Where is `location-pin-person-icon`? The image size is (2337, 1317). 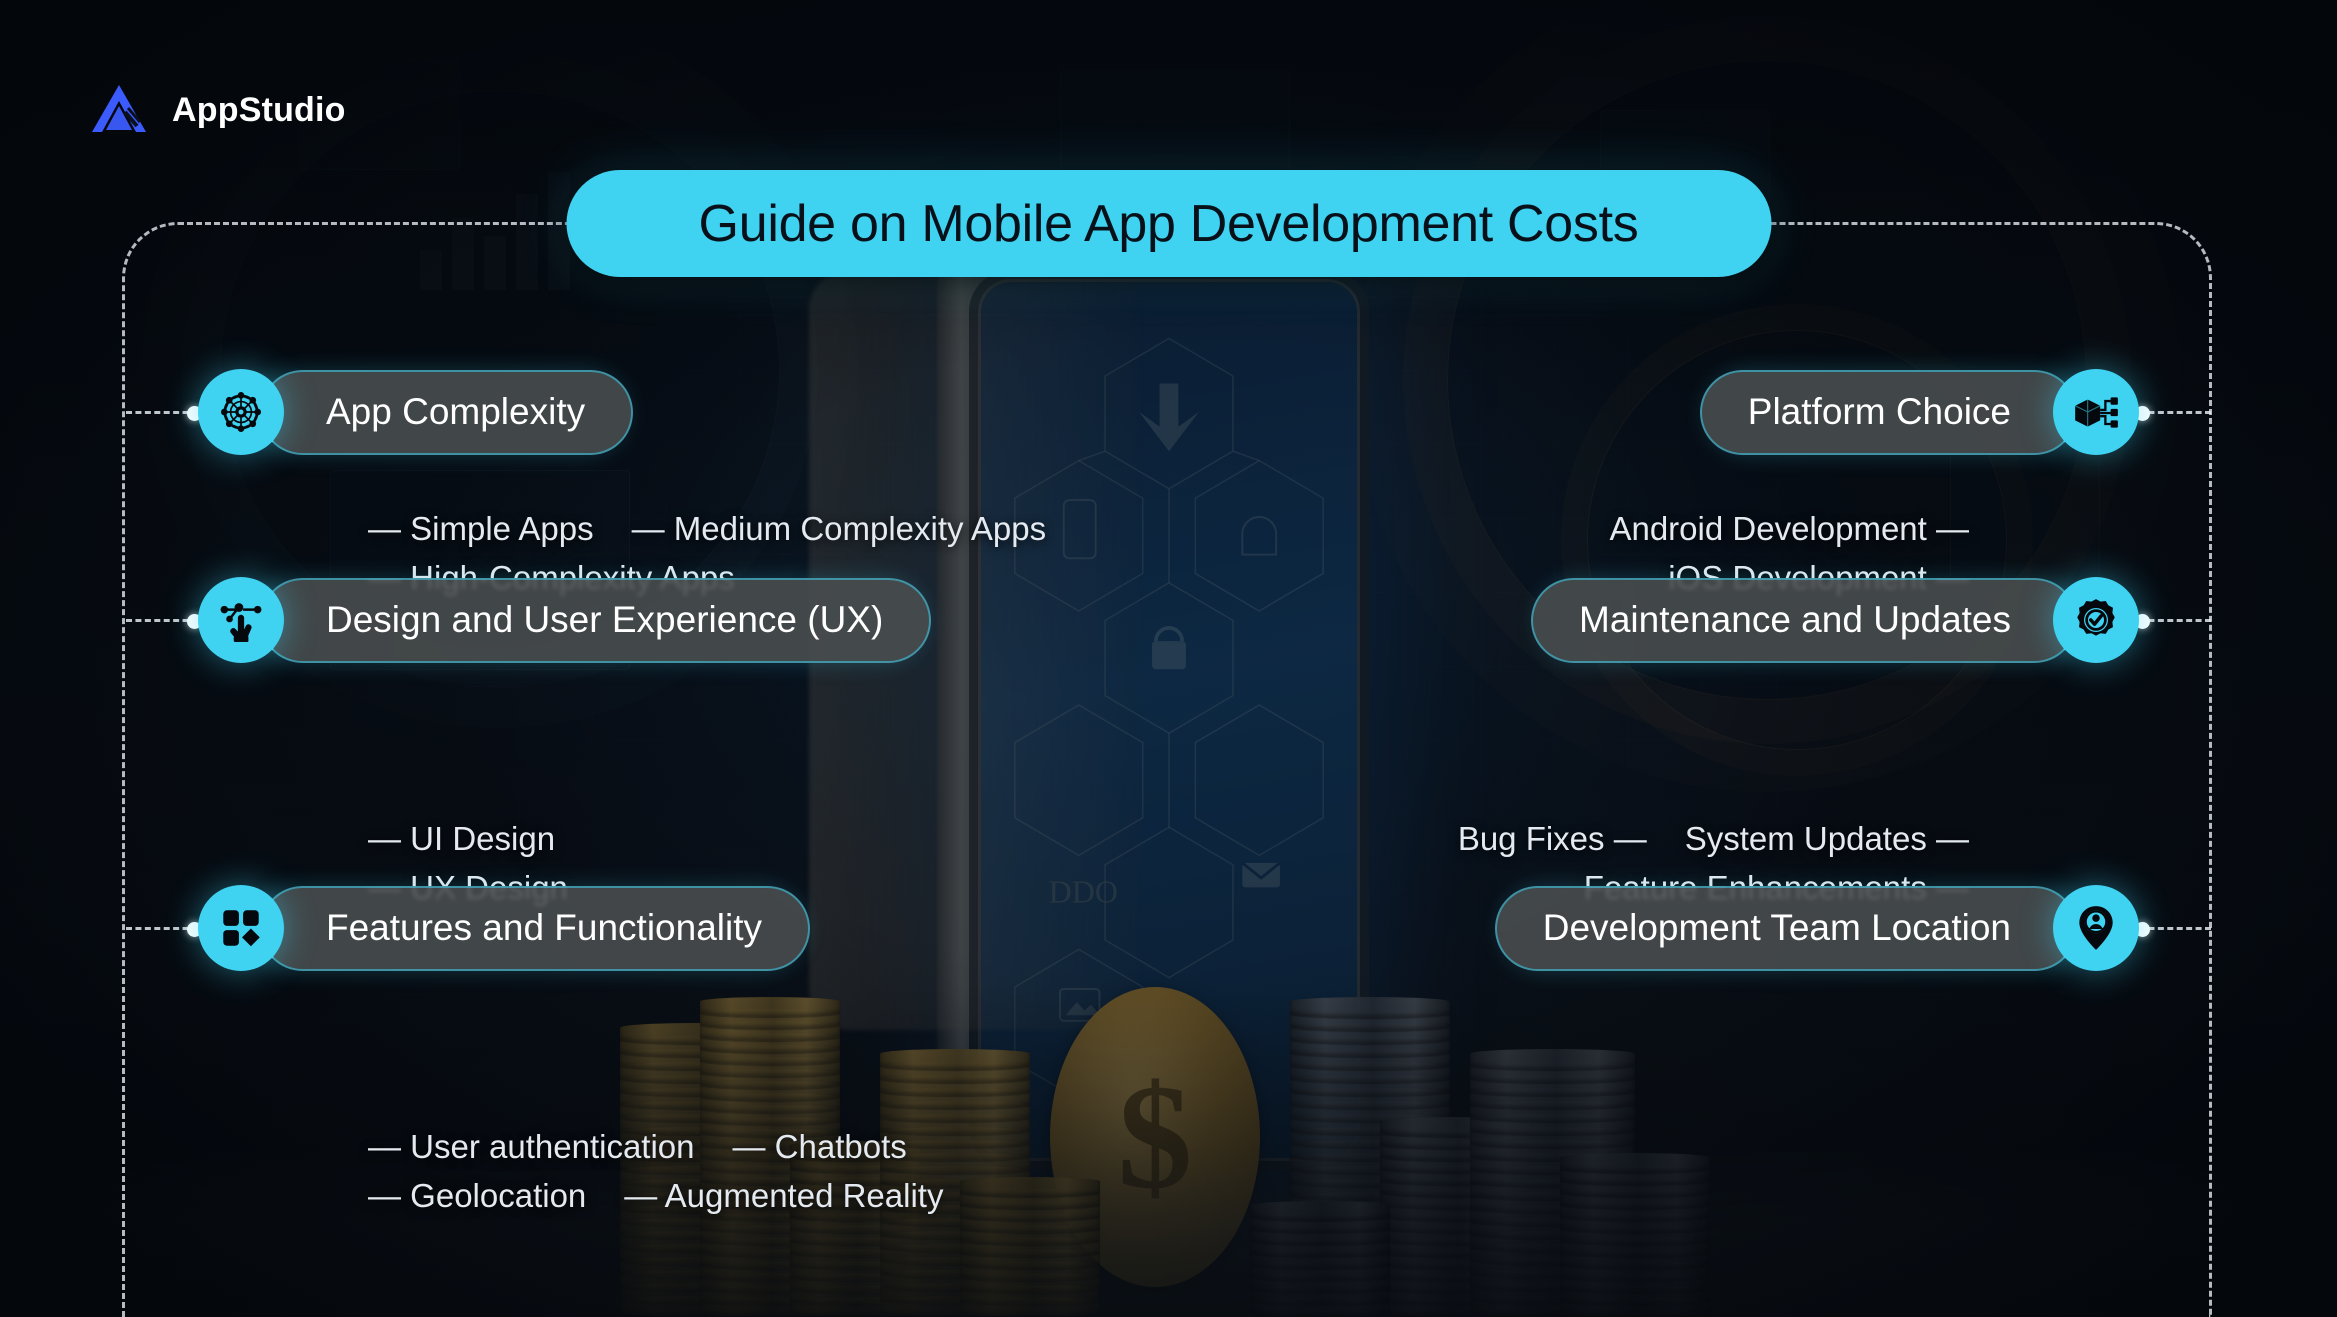 location-pin-person-icon is located at coordinates (2096, 928).